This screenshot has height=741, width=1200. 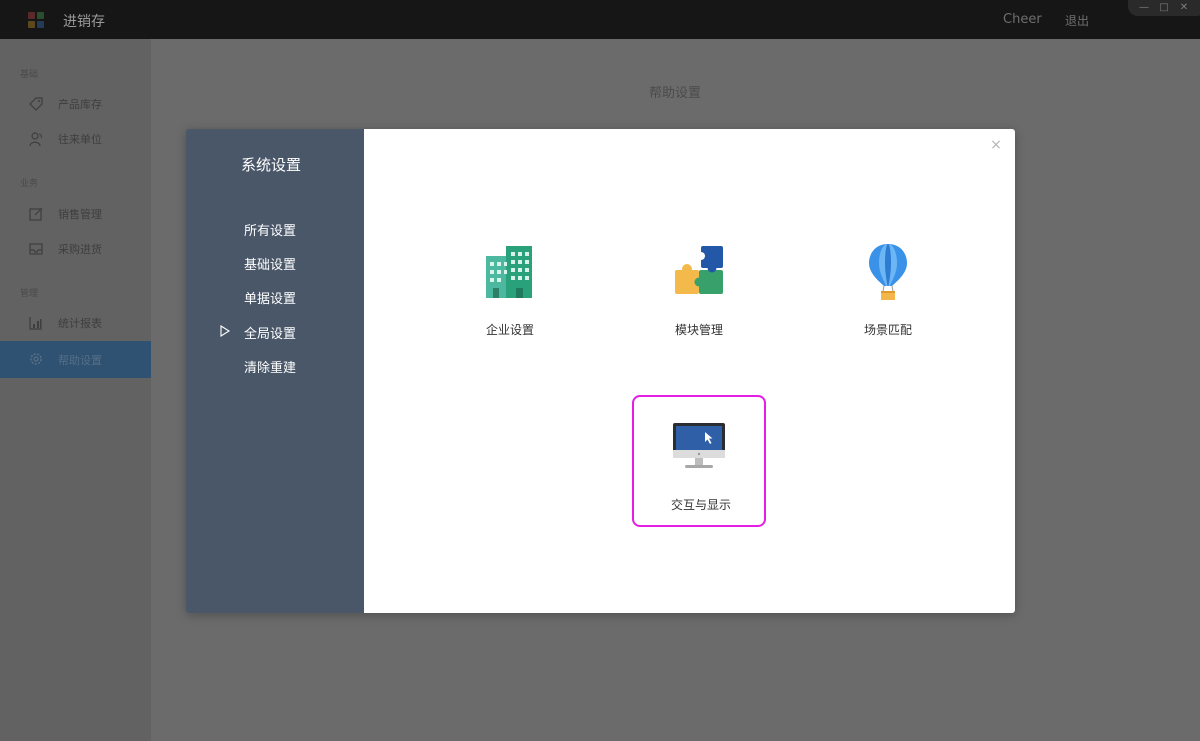 I want to click on tile-label: 场景匹配, so click(x=887, y=330).